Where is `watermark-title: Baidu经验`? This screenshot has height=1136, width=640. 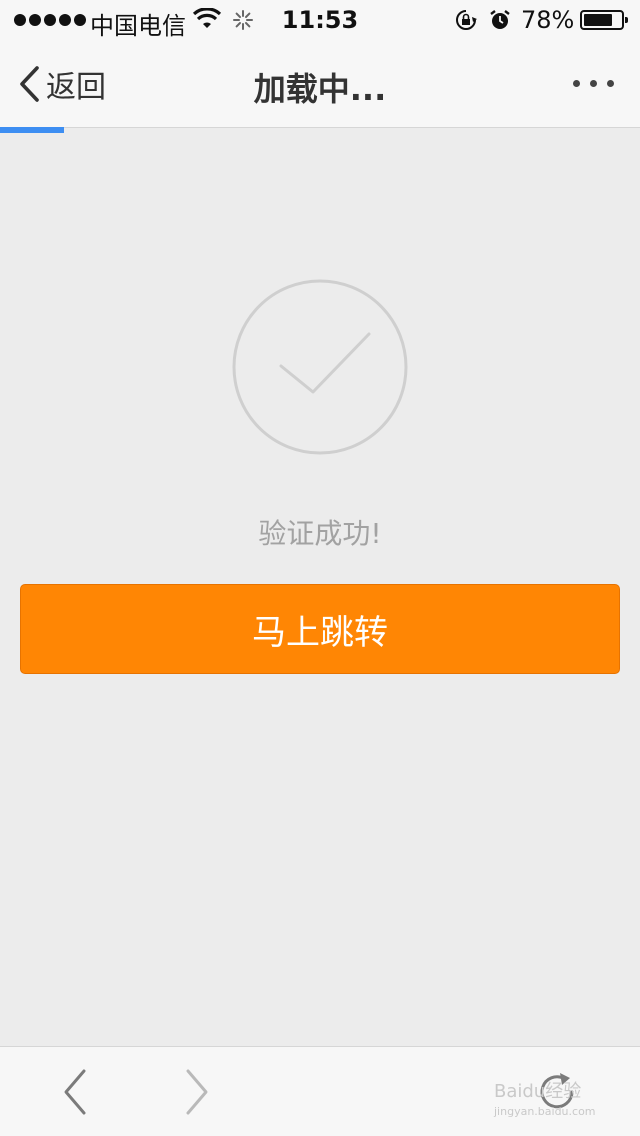
watermark-title: Baidu经验 is located at coordinates (538, 1091).